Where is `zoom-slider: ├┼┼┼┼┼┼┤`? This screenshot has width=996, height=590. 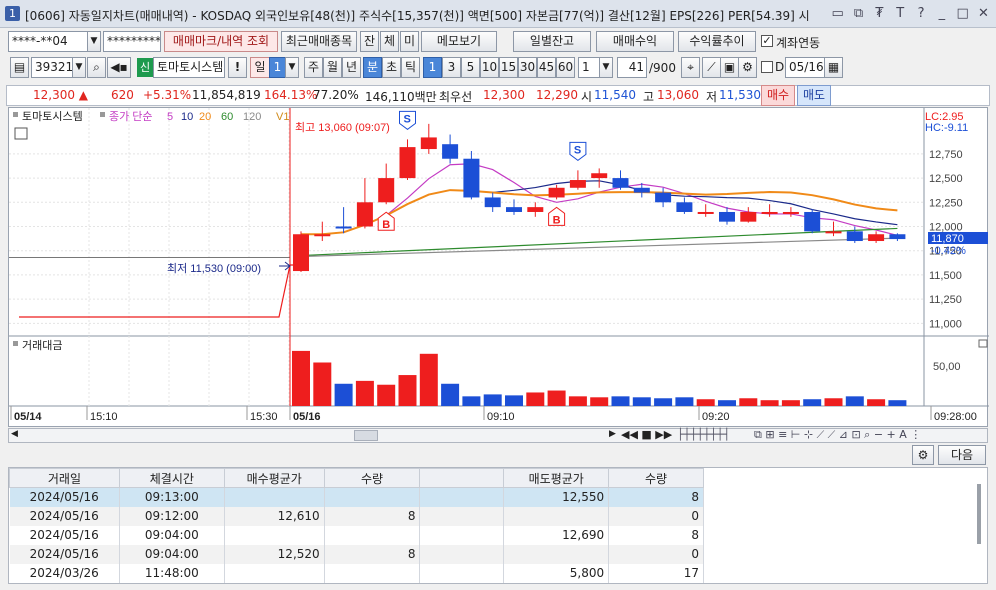
zoom-slider: ├┼┼┼┼┼┼┤ is located at coordinates (703, 434).